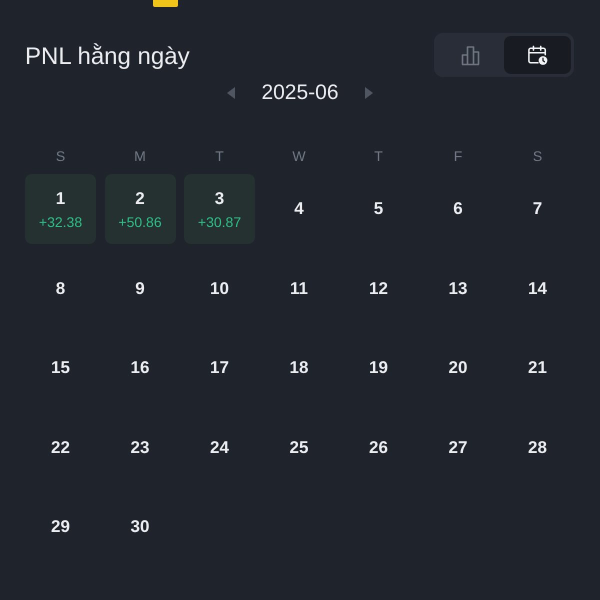 The height and width of the screenshot is (600, 600). What do you see at coordinates (60, 368) in the screenshot?
I see `day-cell: 15` at bounding box center [60, 368].